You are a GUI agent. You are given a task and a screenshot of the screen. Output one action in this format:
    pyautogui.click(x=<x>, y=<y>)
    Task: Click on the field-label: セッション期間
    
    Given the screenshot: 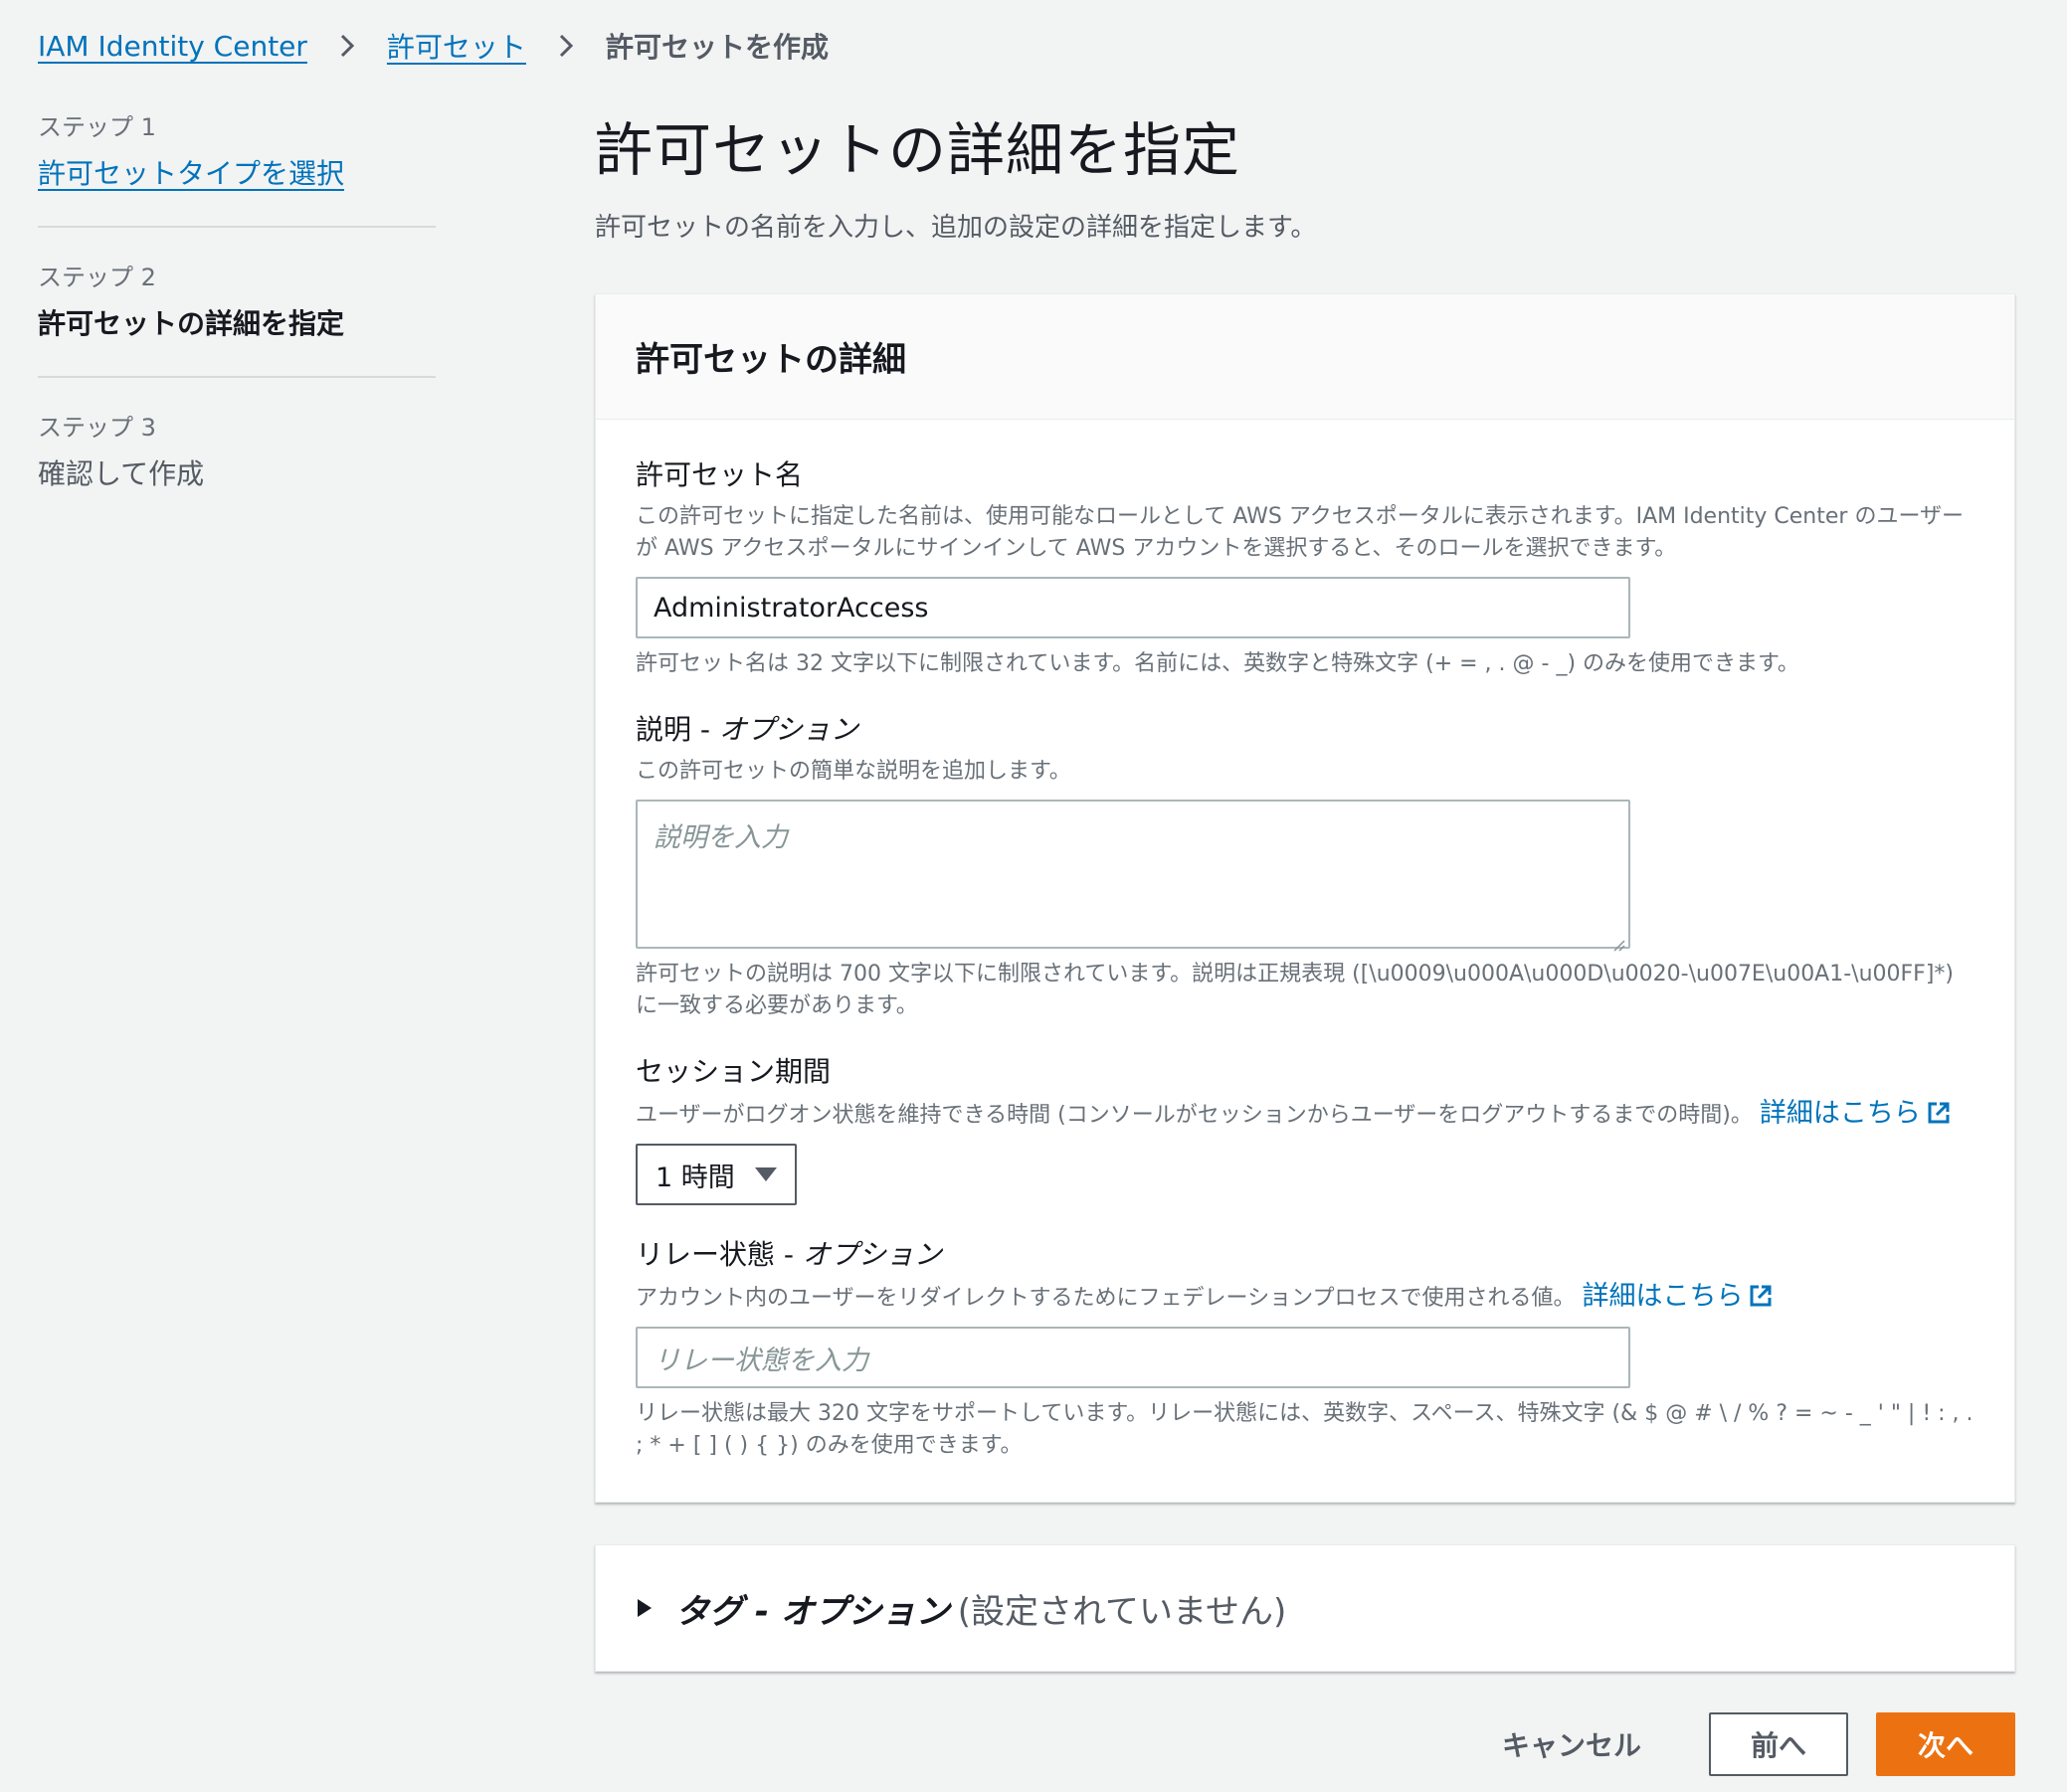 What is the action you would take?
    pyautogui.click(x=734, y=1072)
    